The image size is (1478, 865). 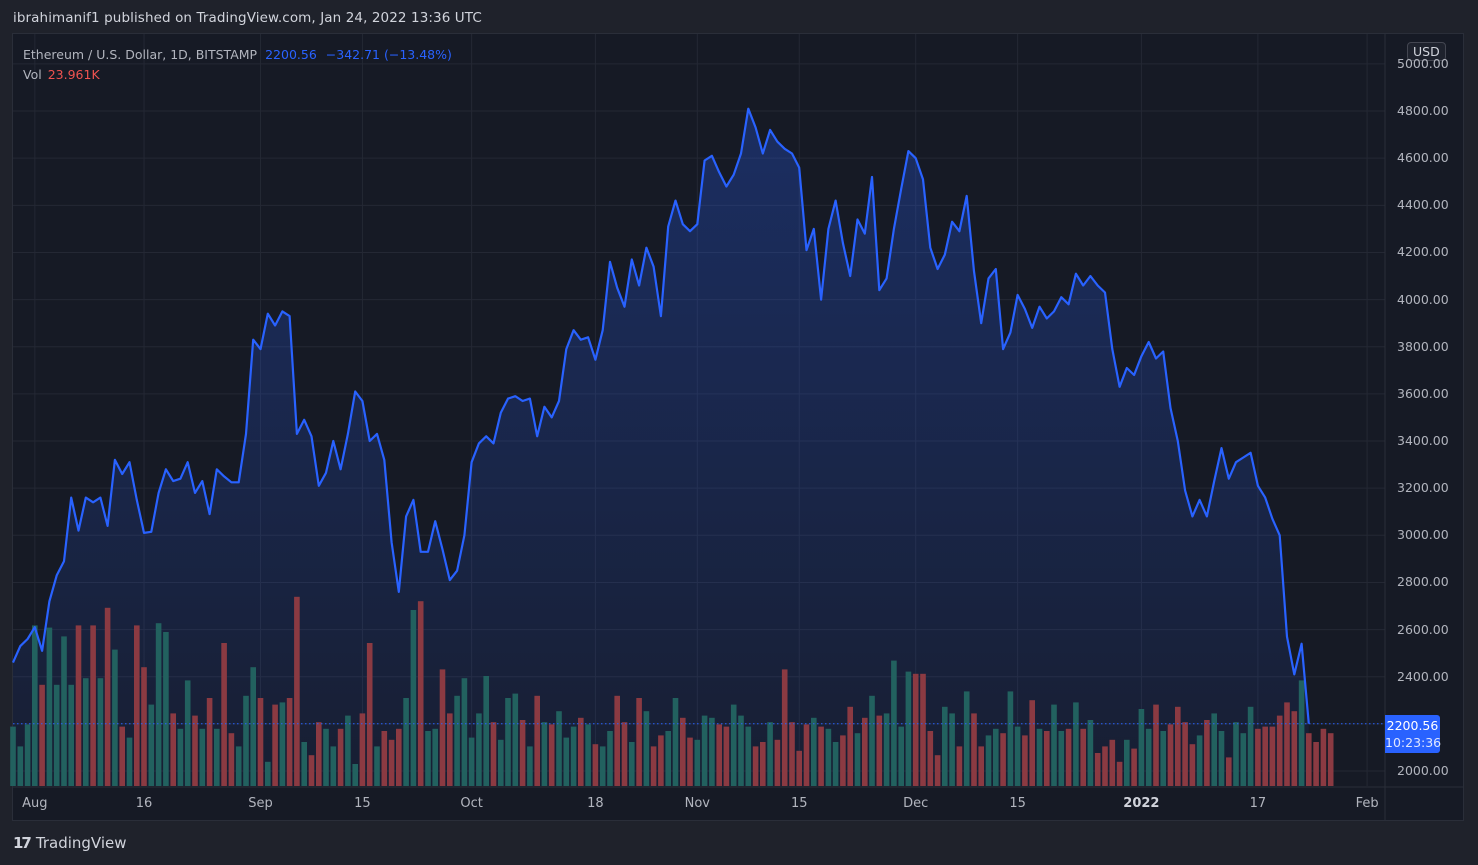 I want to click on current-price-tag: 2200.56 10:23:36, so click(x=1413, y=734).